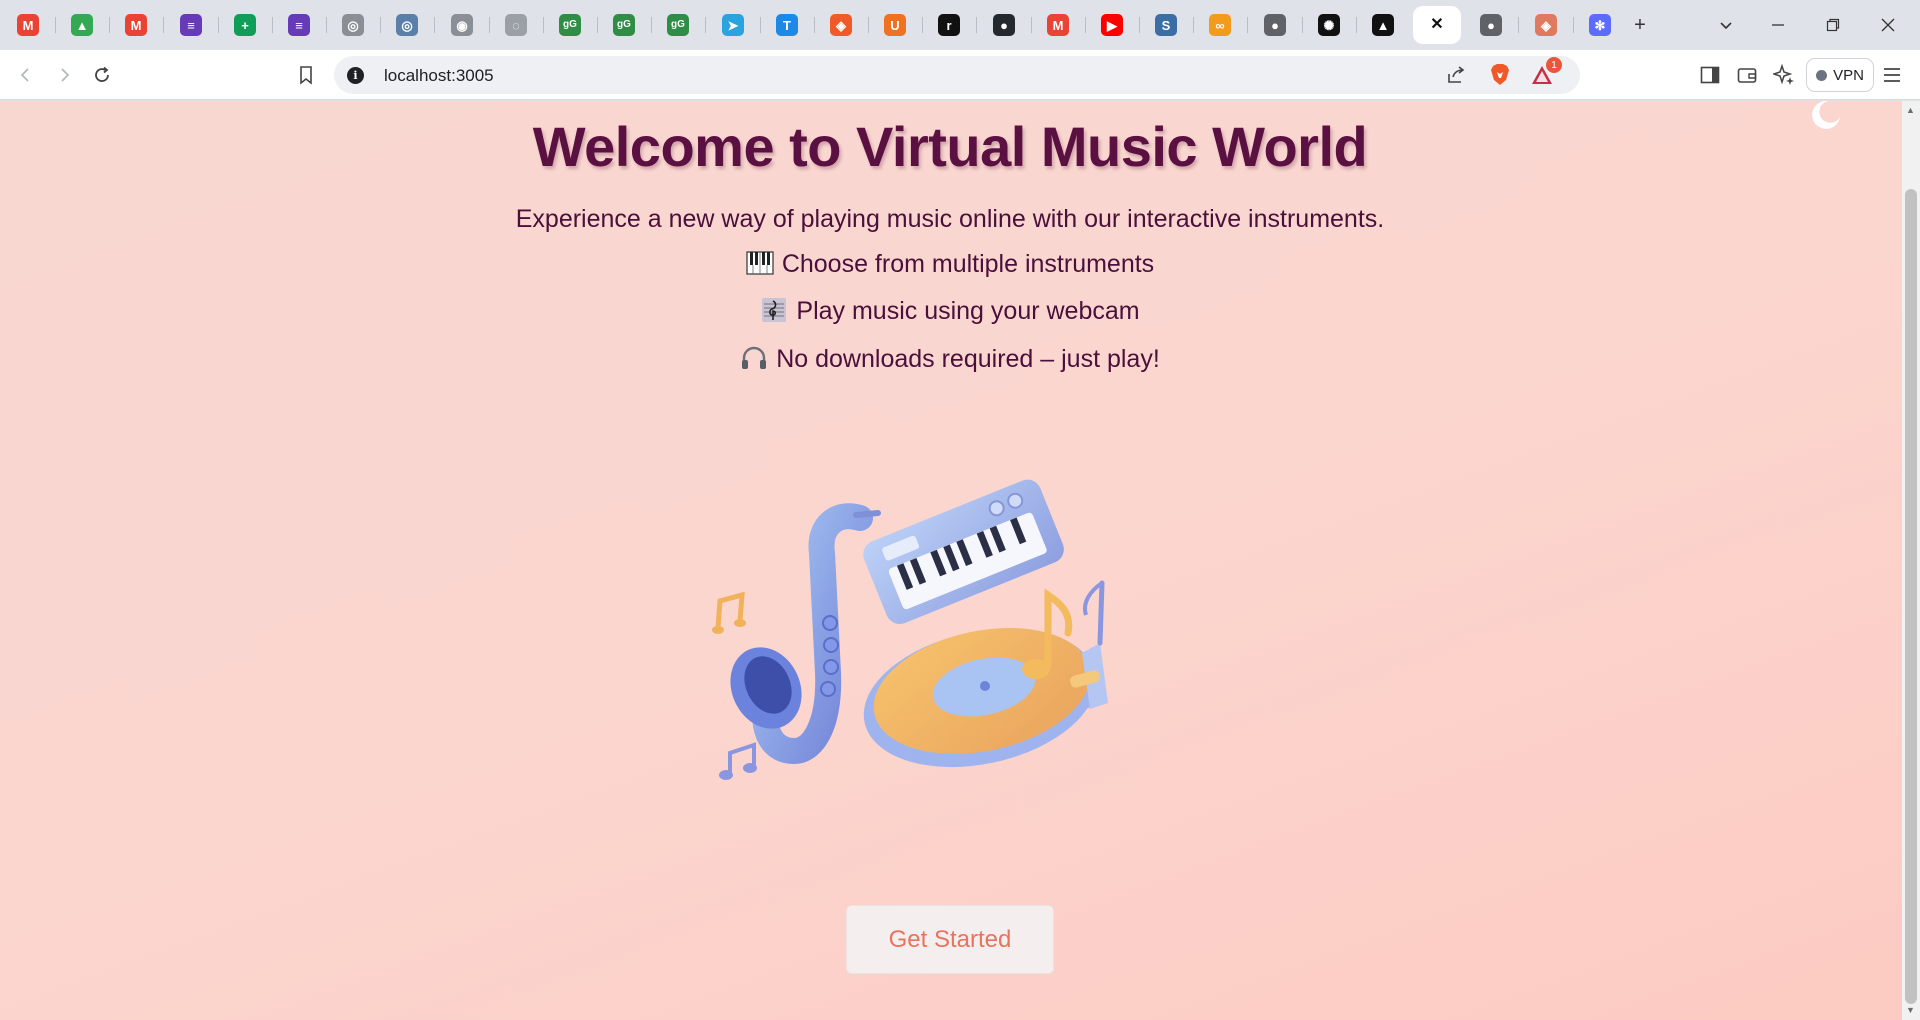 This screenshot has width=1920, height=1020. I want to click on feature-item-webcam: Play music using your webcam, so click(950, 311).